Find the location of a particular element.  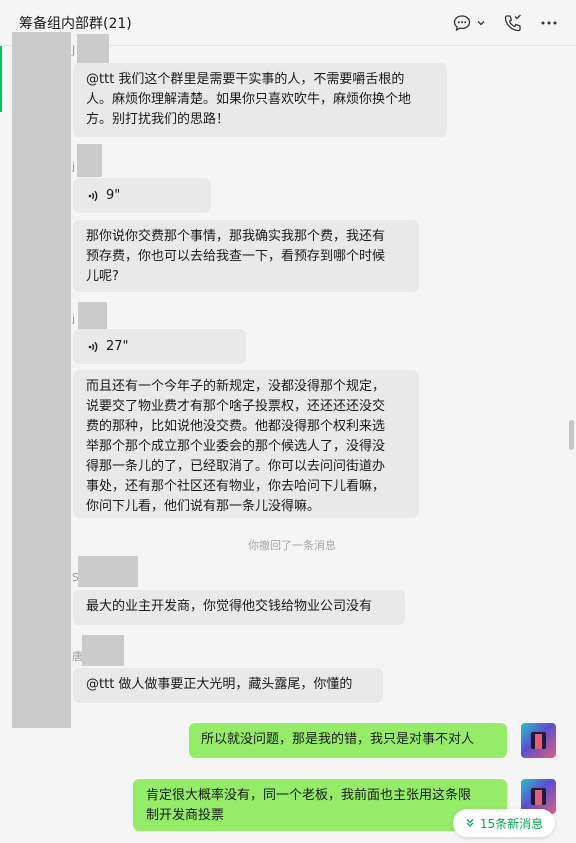

message-line: 预存费，你也可以去给我查一下，看预存到哪个时候 is located at coordinates (236, 256).